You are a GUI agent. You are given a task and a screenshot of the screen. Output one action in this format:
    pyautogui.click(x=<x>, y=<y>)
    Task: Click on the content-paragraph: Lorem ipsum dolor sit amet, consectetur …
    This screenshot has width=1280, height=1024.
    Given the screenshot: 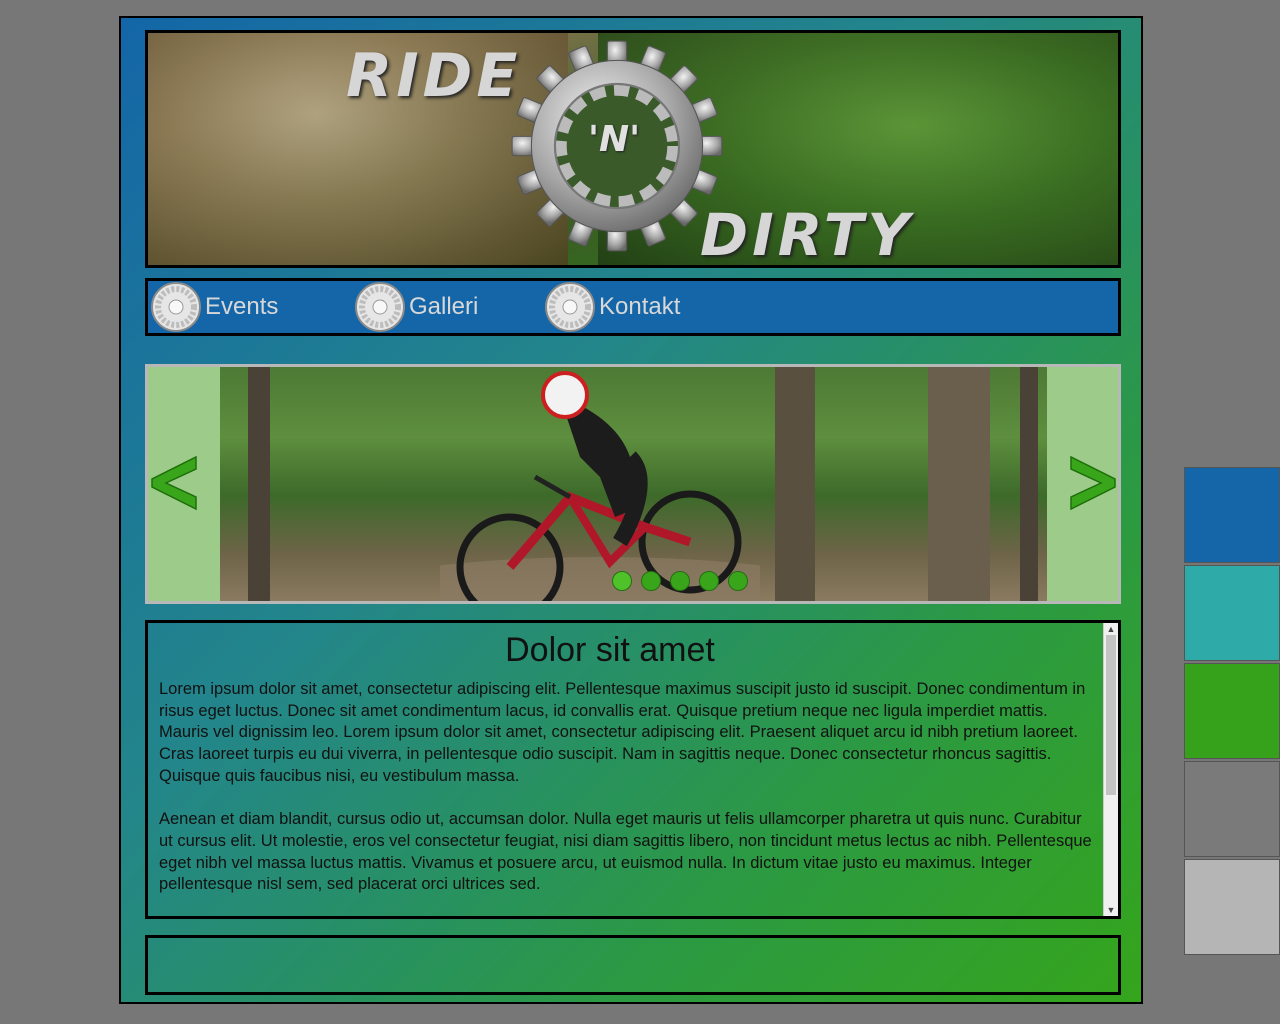 What is the action you would take?
    pyautogui.click(x=622, y=732)
    